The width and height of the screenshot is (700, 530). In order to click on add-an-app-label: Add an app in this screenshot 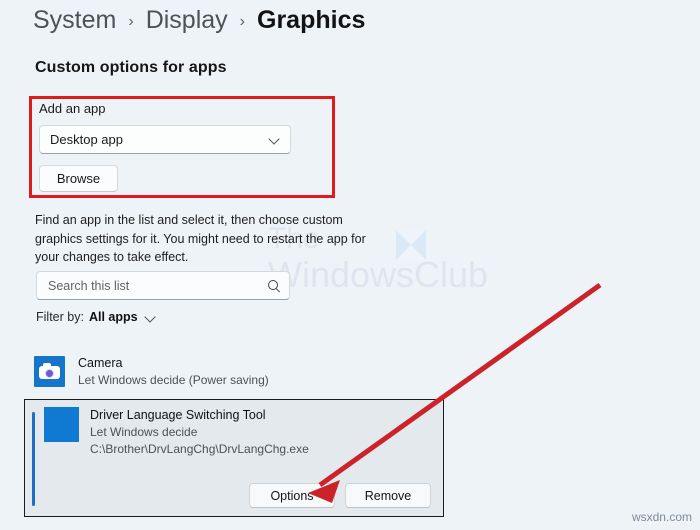, I will do `click(72, 108)`.